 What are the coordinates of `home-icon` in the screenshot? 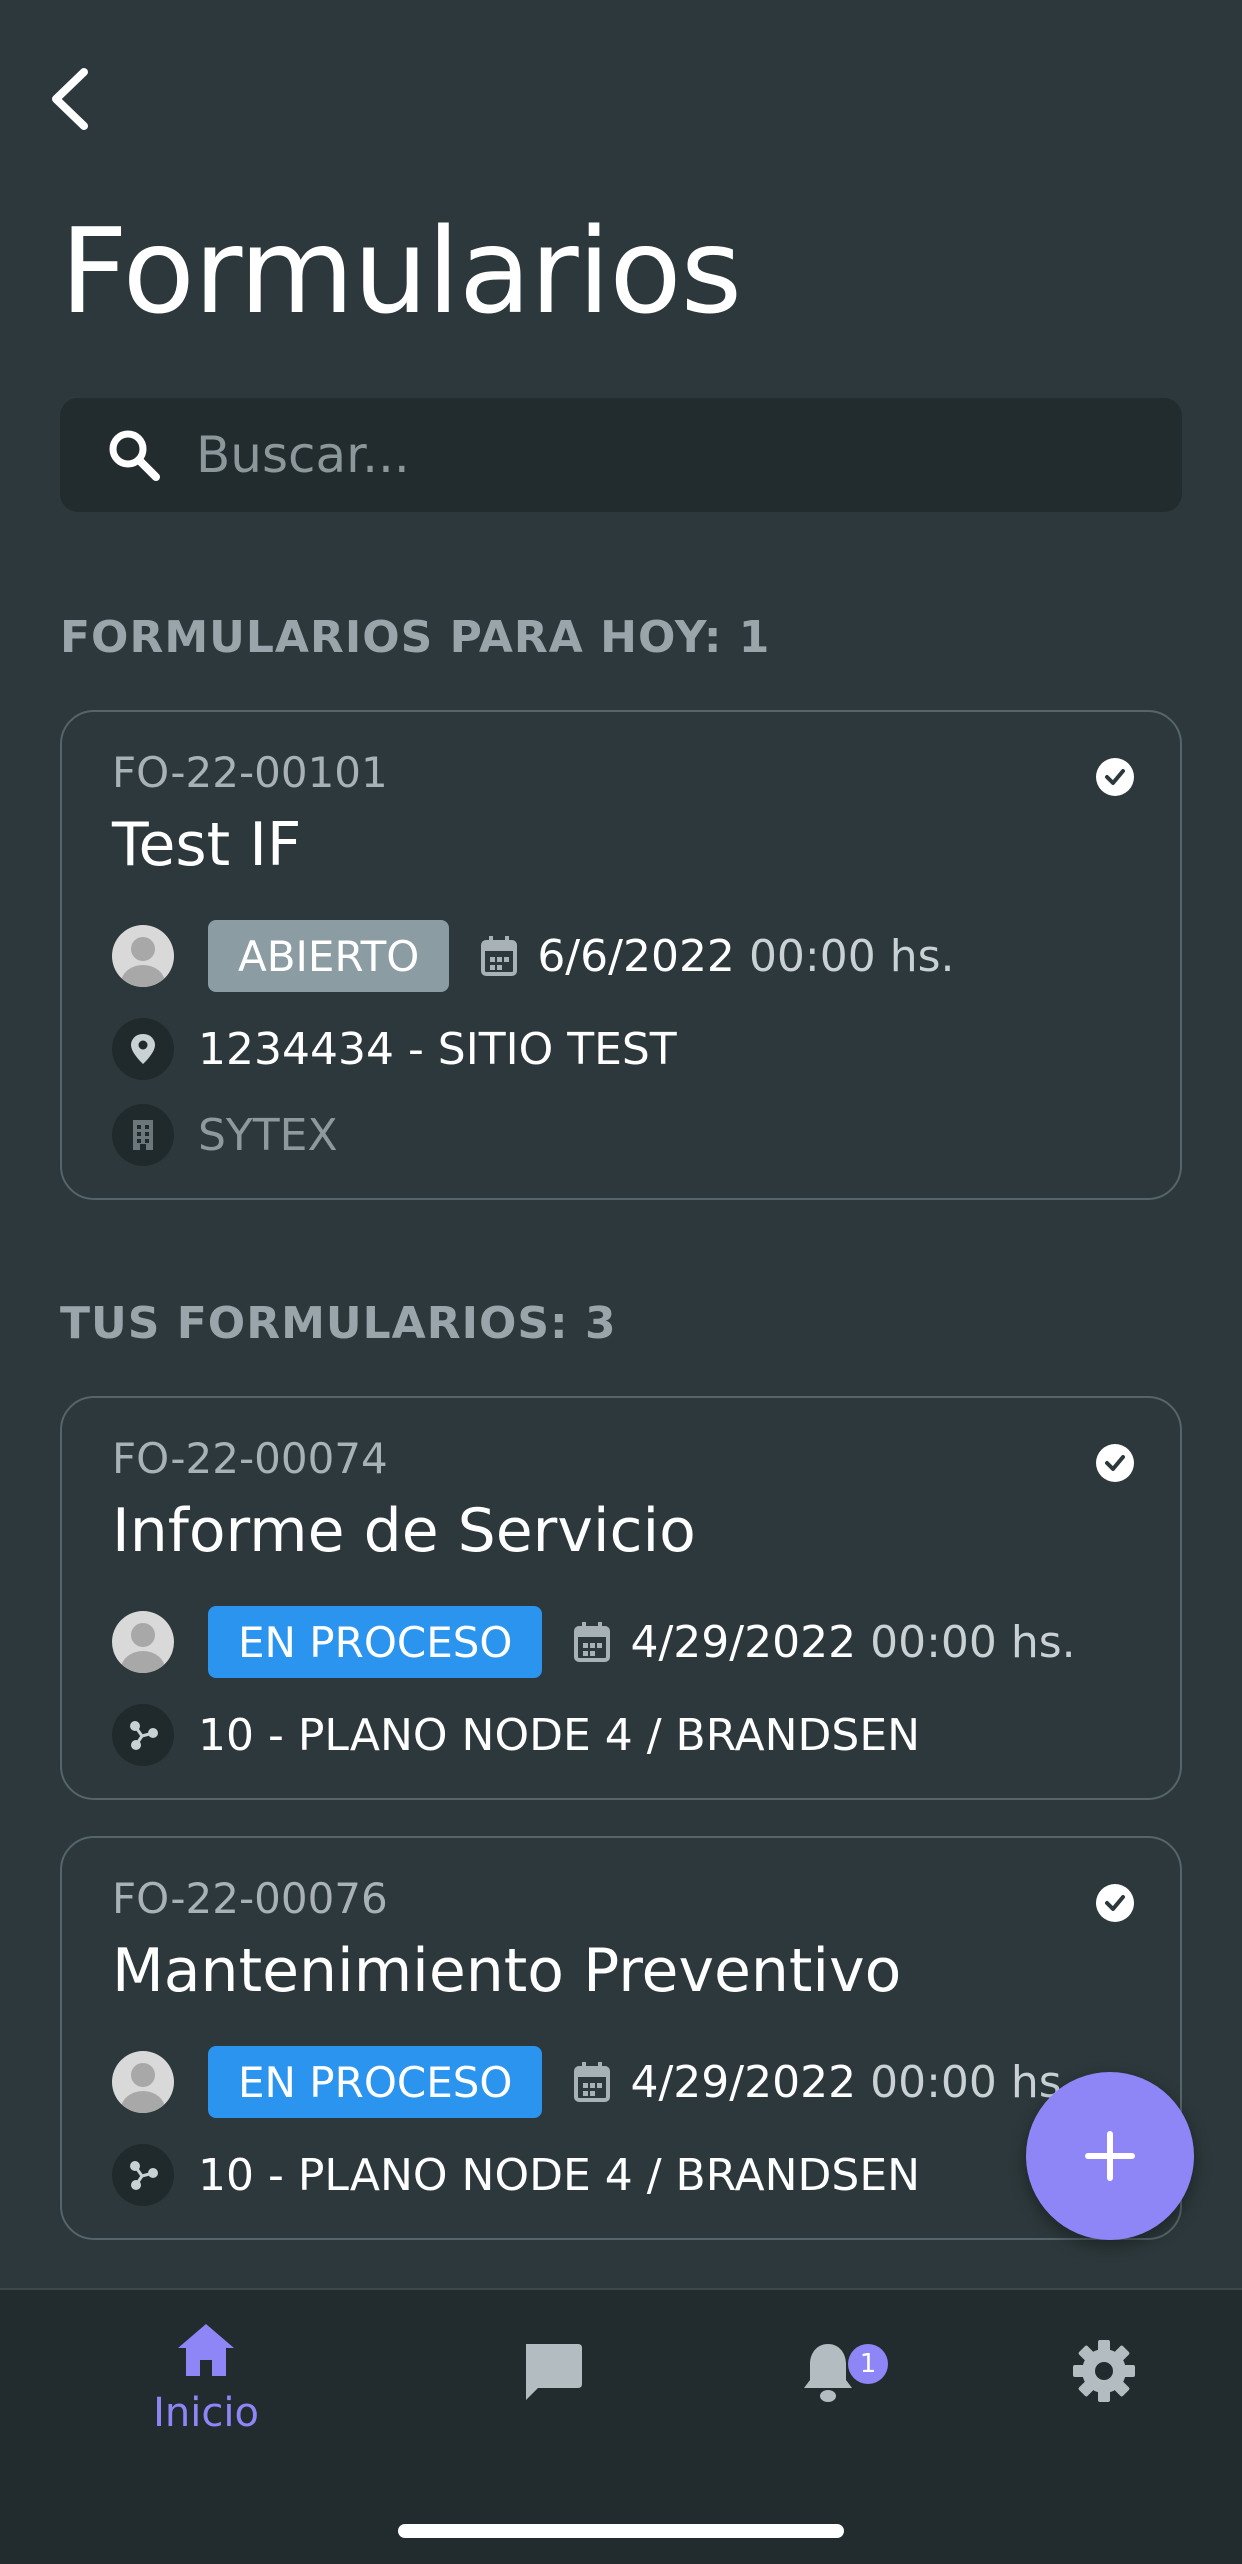 It's located at (206, 2350).